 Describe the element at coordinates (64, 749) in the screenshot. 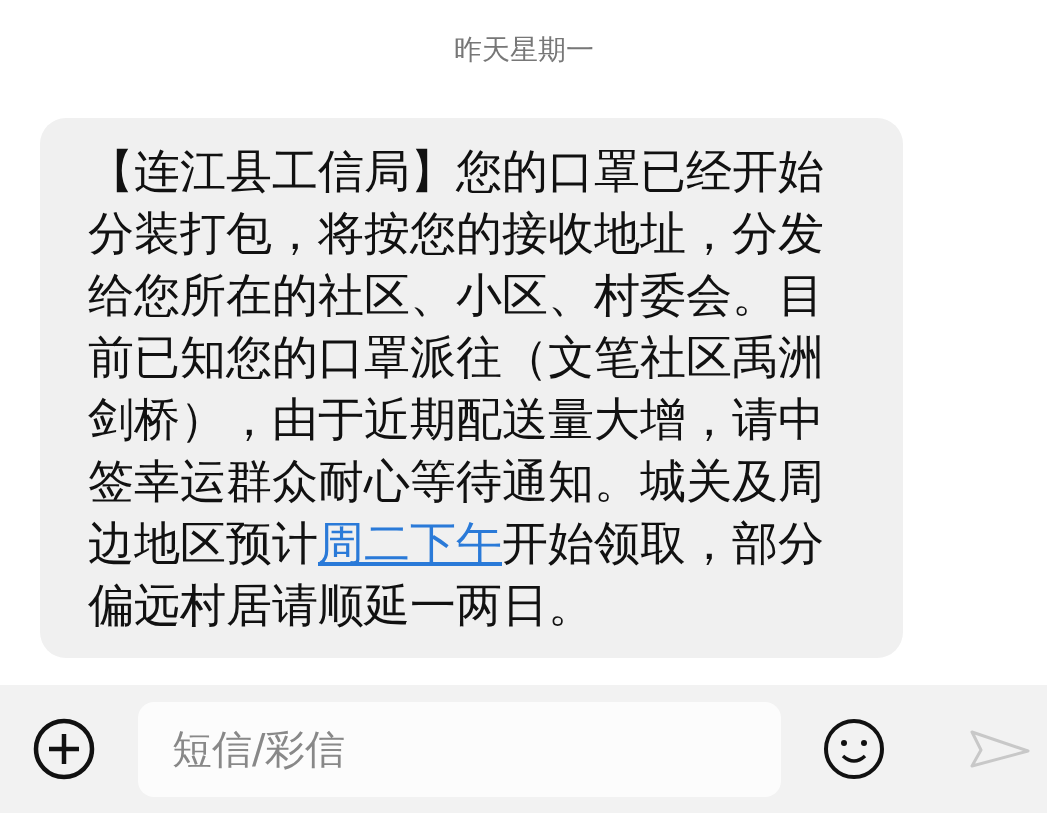

I see `add-icon` at that location.